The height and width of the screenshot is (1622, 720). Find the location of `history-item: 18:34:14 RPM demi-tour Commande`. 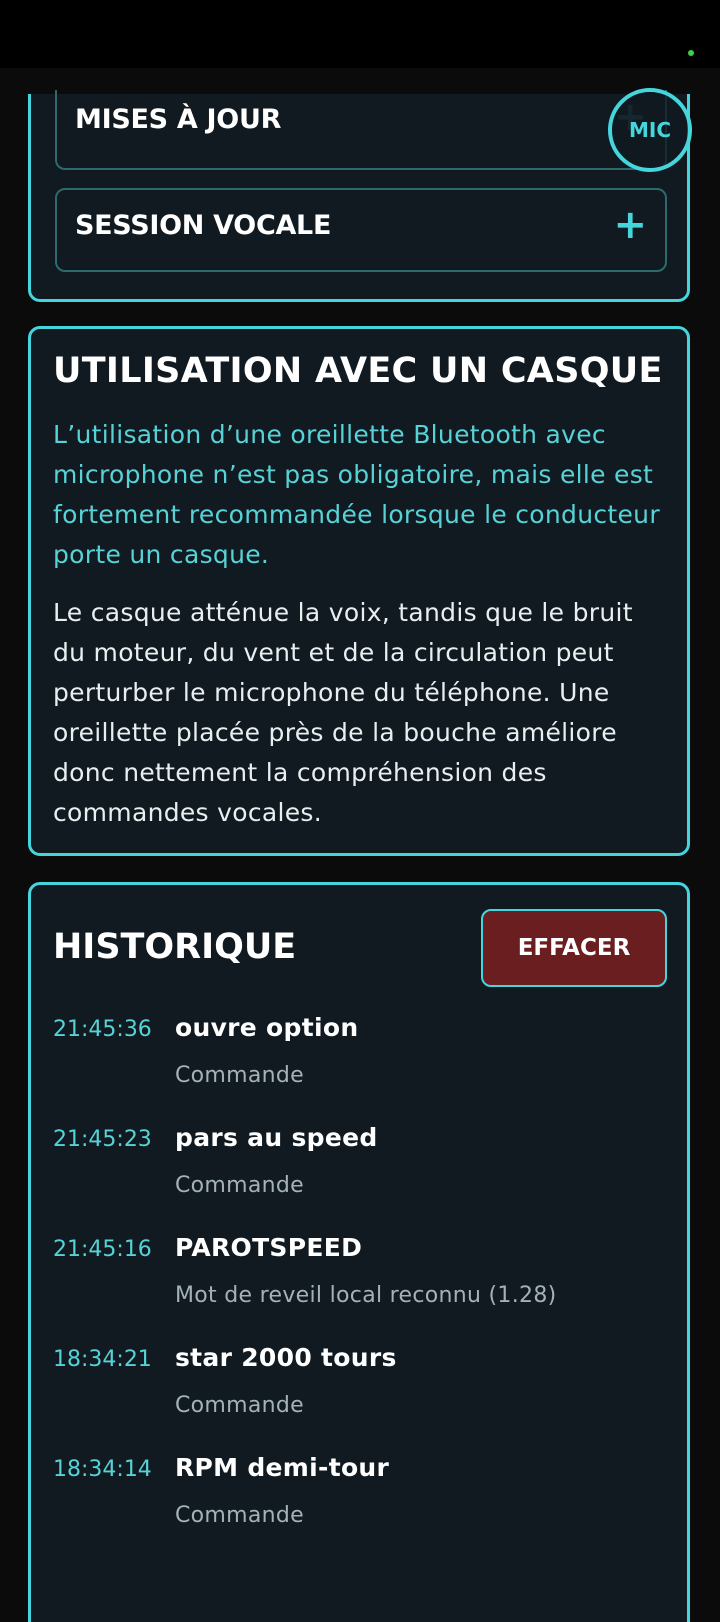

history-item: 18:34:14 RPM demi-tour Commande is located at coordinates (359, 1501).